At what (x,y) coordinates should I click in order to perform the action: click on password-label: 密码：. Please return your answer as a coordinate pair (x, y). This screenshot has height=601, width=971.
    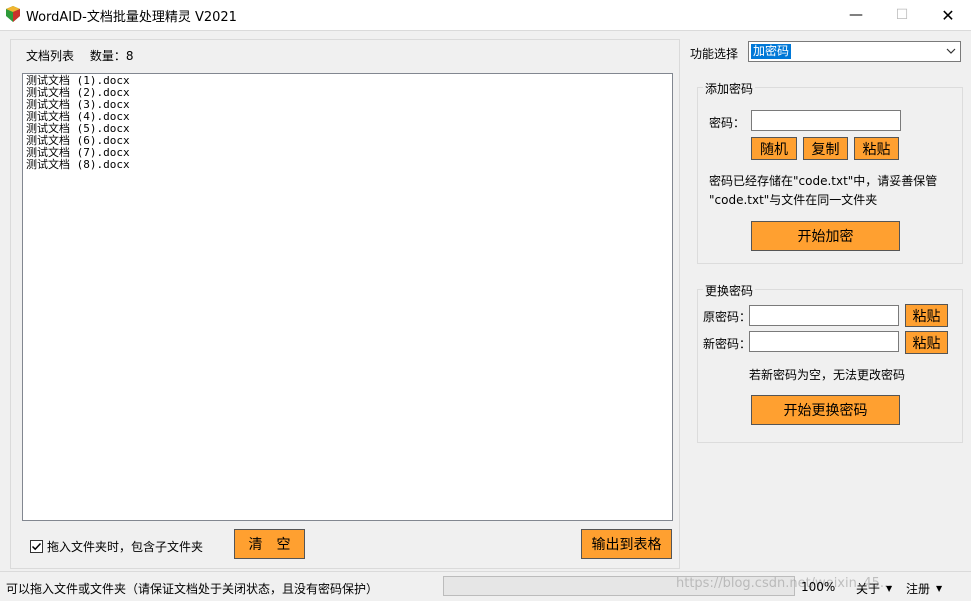
    Looking at the image, I should click on (727, 123).